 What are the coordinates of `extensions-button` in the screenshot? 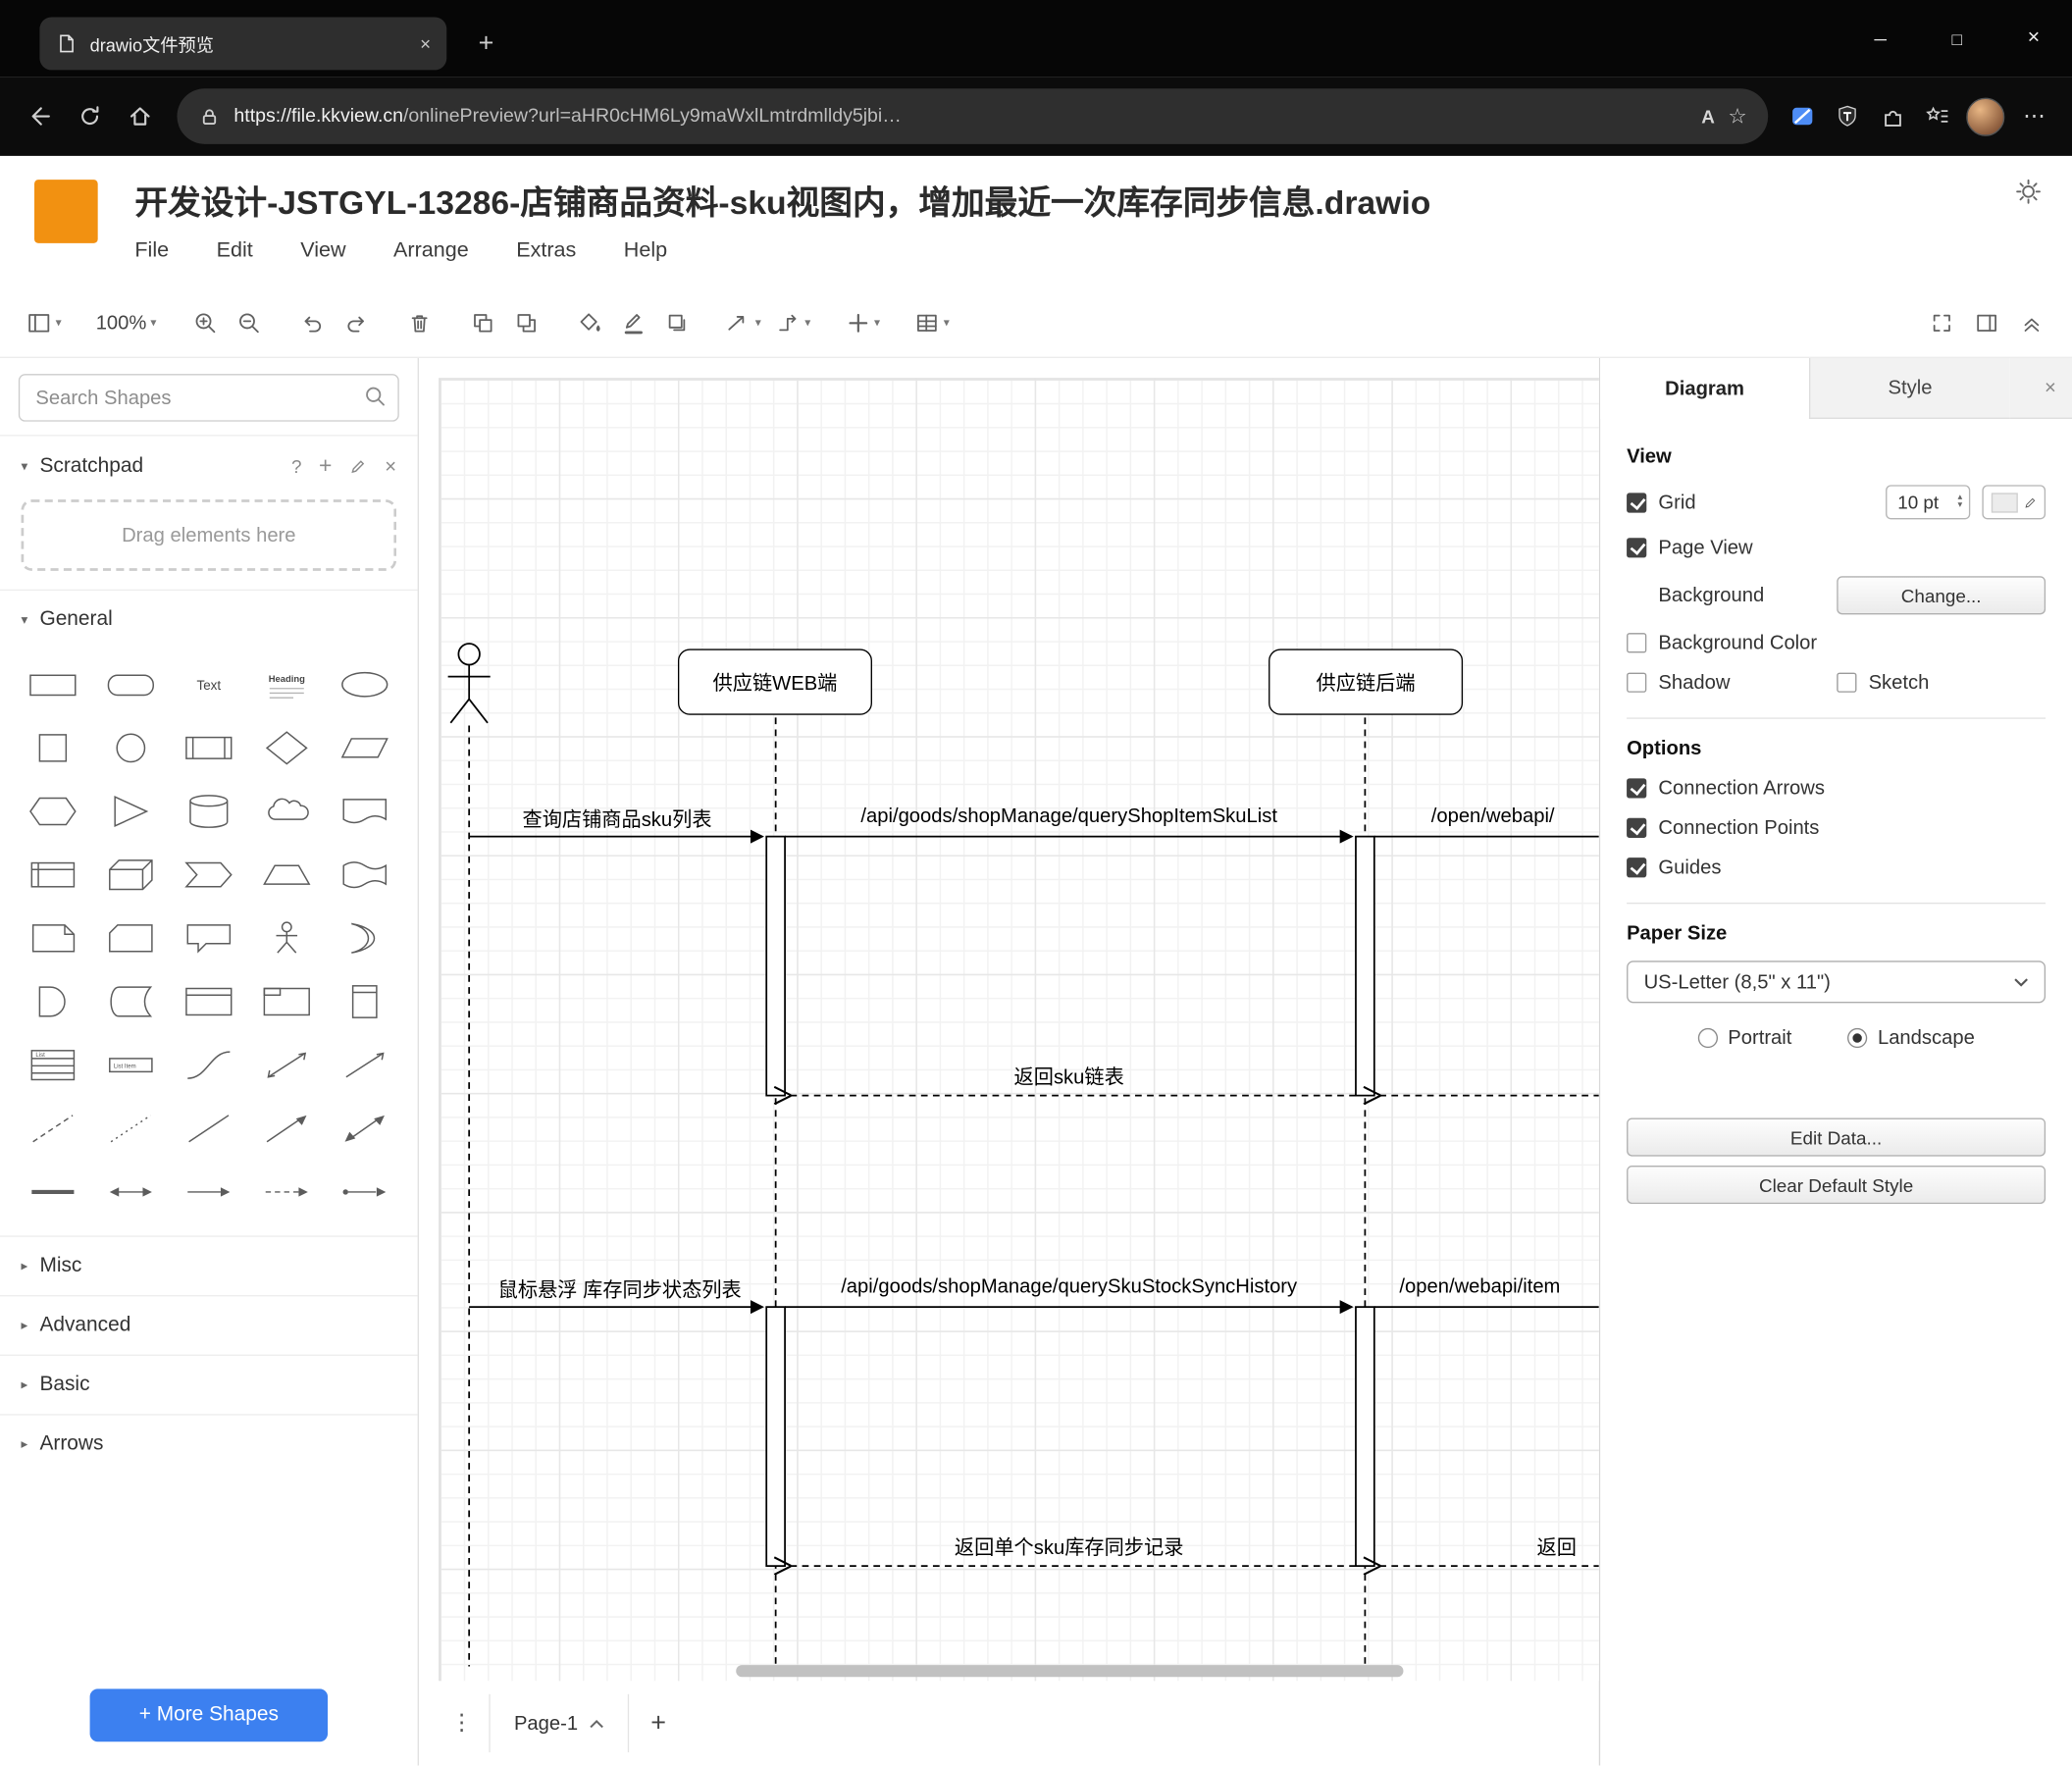 It's located at (1892, 116).